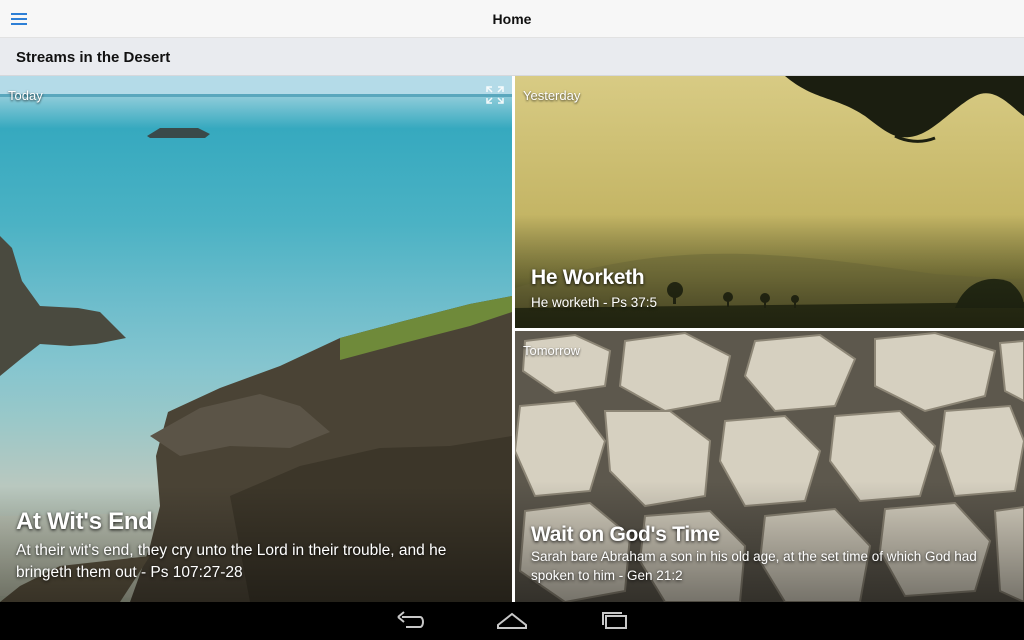 The height and width of the screenshot is (640, 1024). What do you see at coordinates (615, 621) in the screenshot?
I see `recent-apps-icon` at bounding box center [615, 621].